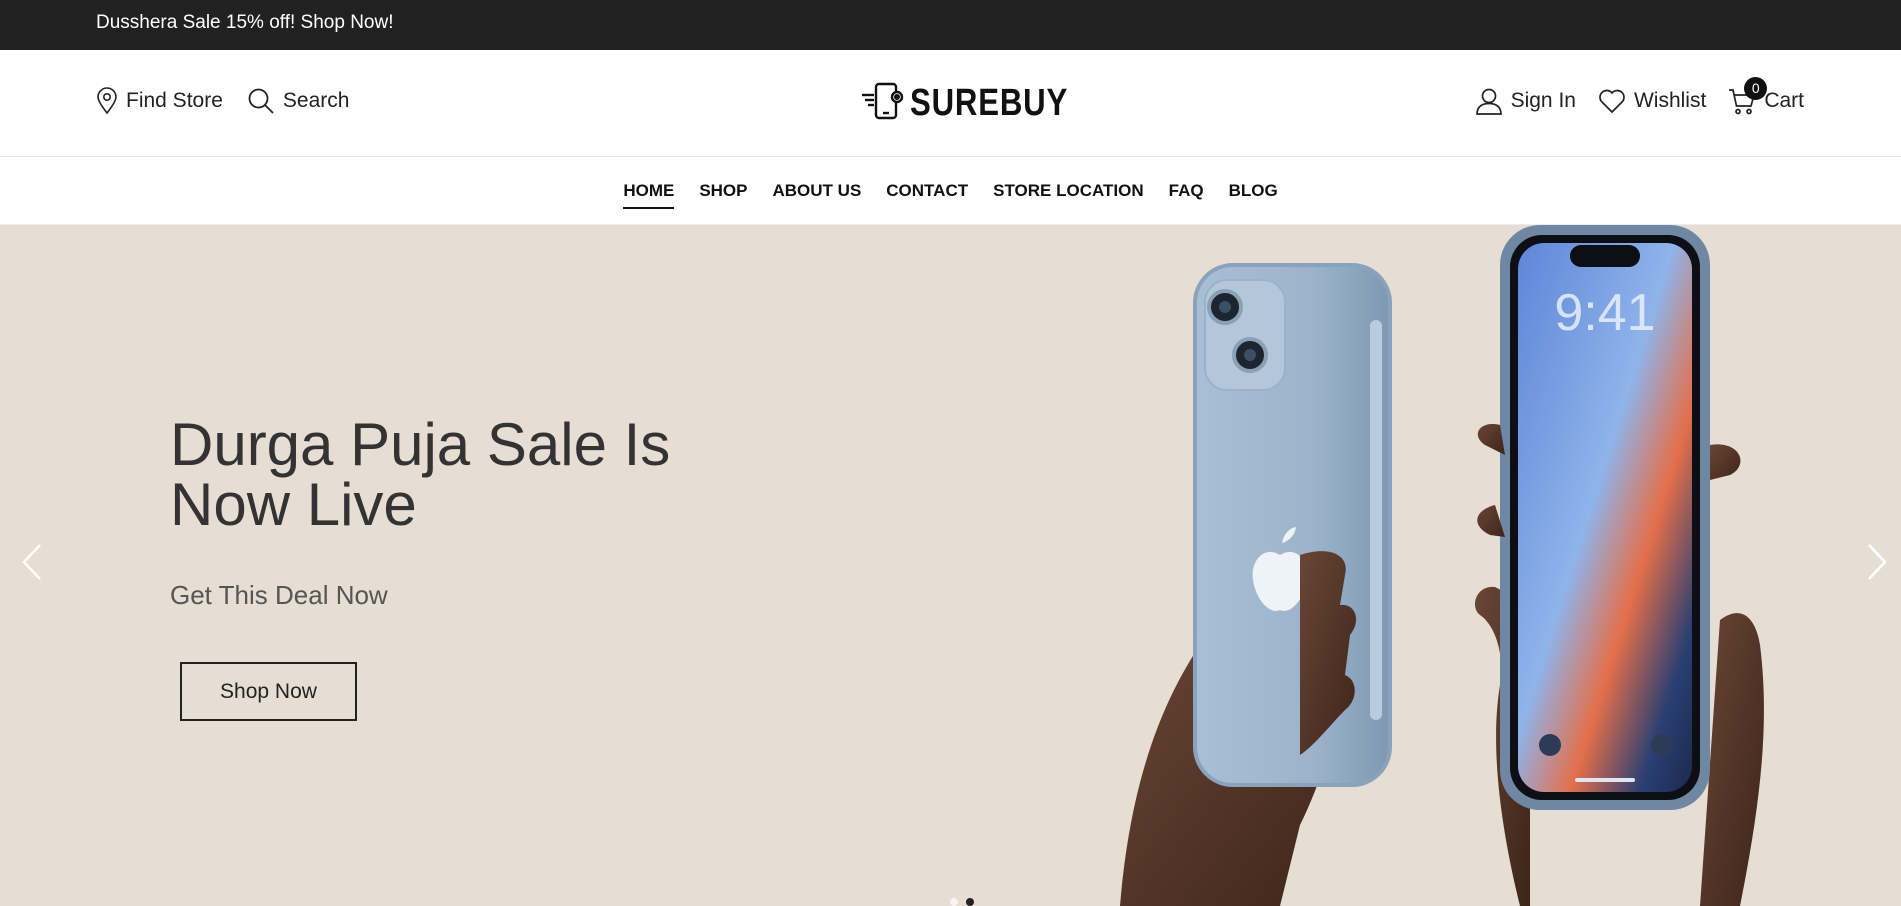 The image size is (1901, 906). I want to click on search-label: Search, so click(316, 100).